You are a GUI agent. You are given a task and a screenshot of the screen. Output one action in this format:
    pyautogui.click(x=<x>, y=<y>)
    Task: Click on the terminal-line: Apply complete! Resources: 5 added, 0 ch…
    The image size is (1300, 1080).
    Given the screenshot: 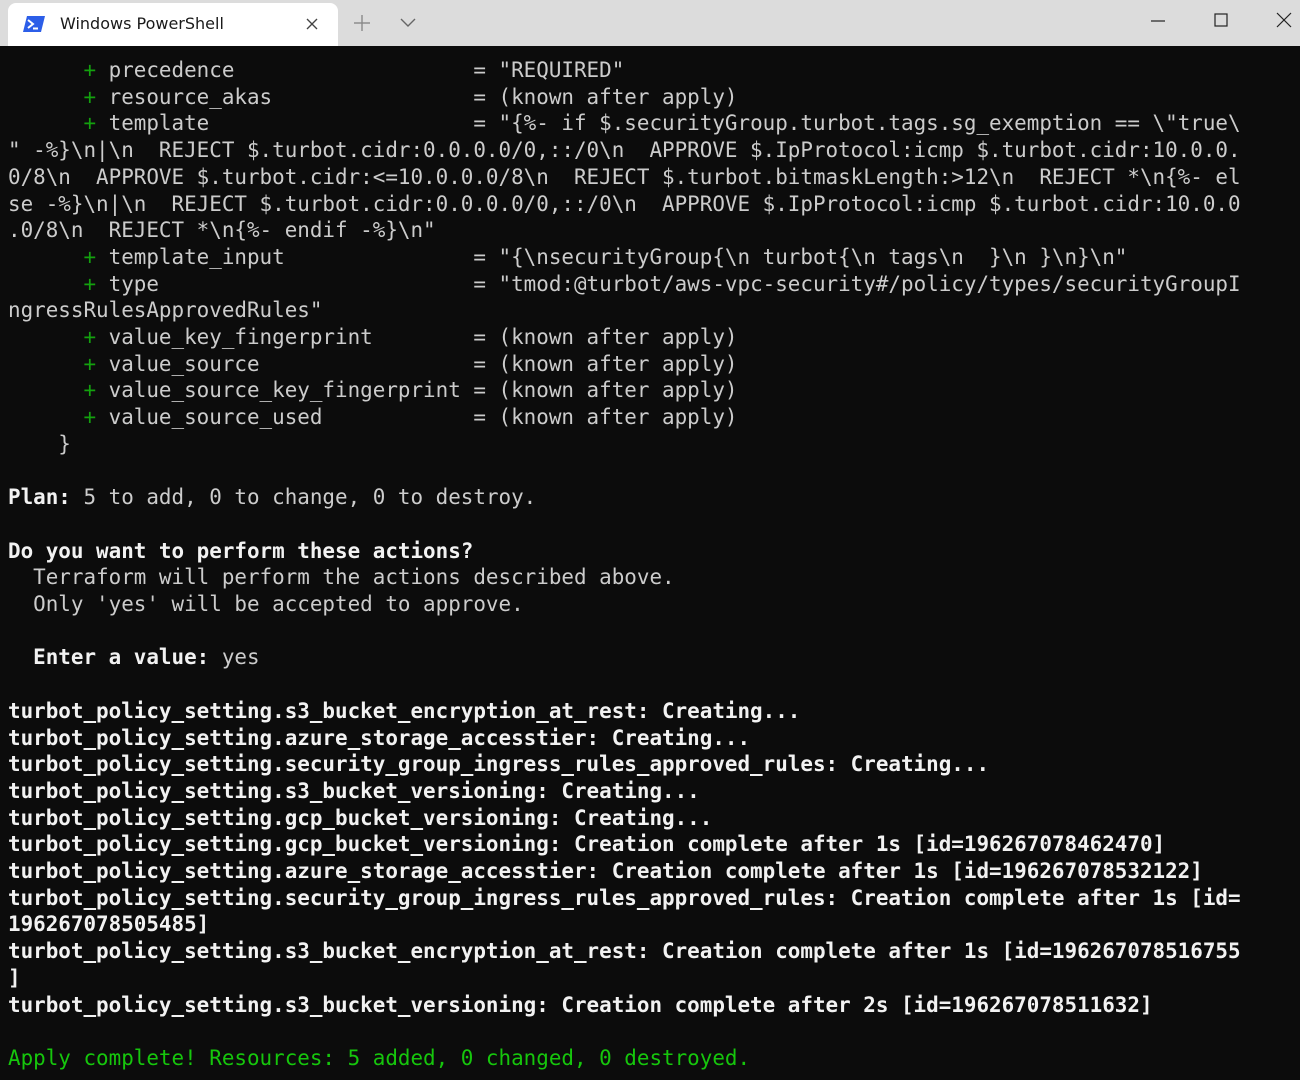 What is the action you would take?
    pyautogui.click(x=379, y=1058)
    